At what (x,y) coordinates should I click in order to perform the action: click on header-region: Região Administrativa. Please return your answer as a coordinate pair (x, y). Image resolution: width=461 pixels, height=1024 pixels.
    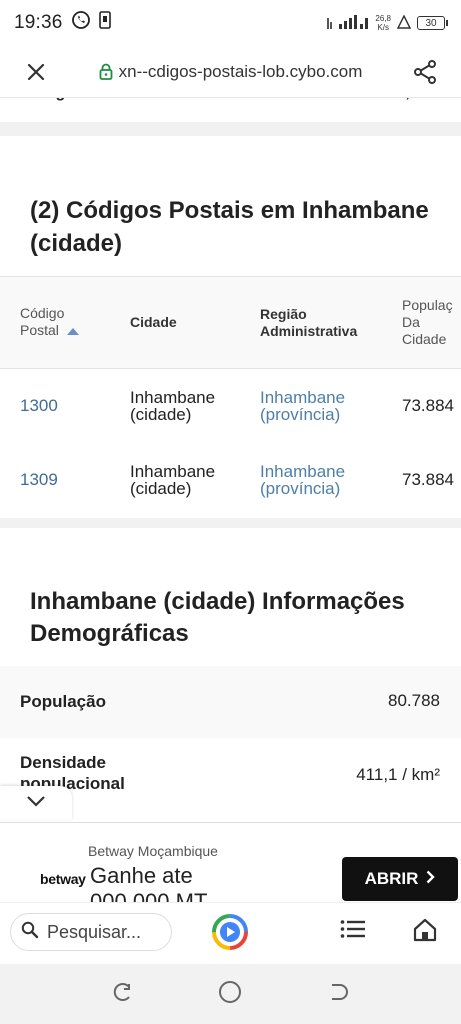
    Looking at the image, I should click on (308, 323).